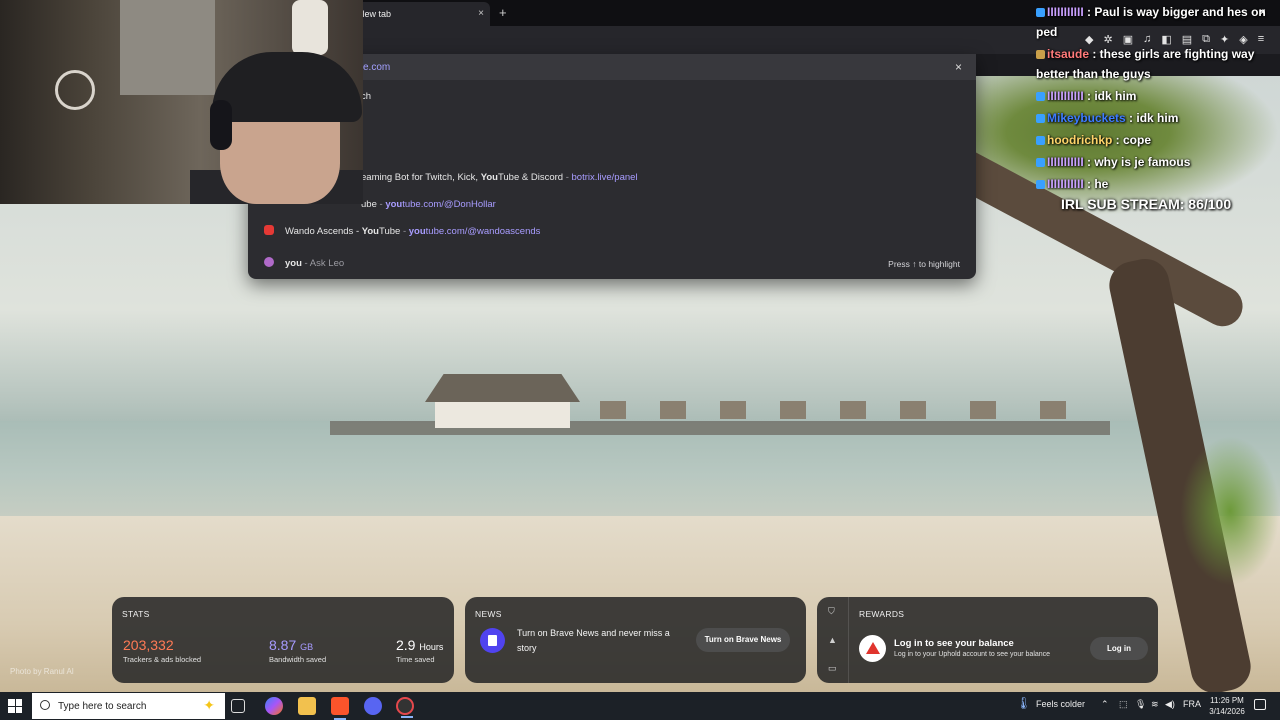 The width and height of the screenshot is (1280, 720). Describe the element at coordinates (209, 705) in the screenshot. I see `sparkle-icon: ✦` at that location.